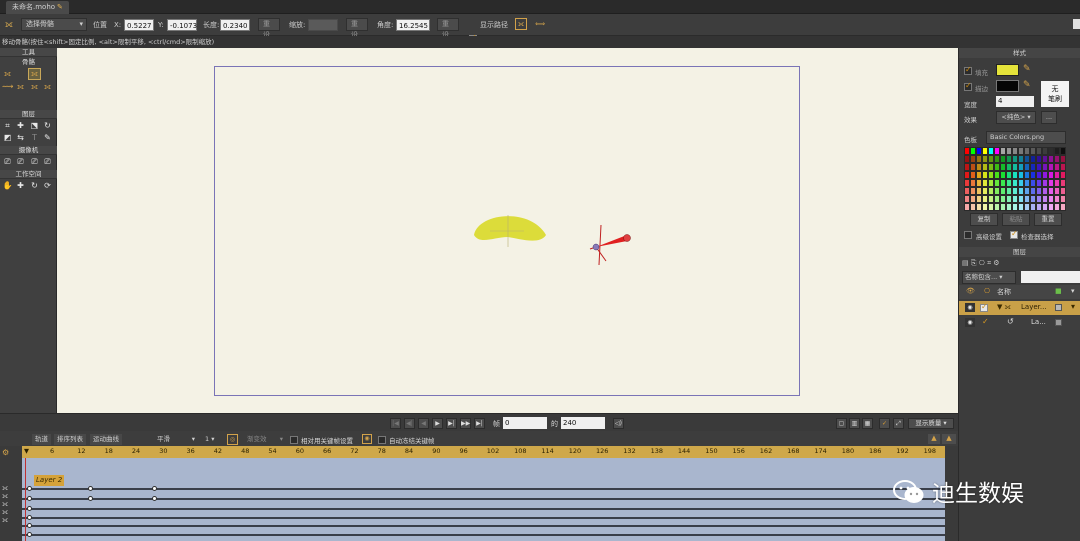  Describe the element at coordinates (7, 126) in the screenshot. I see `set-origin-icon: ⌗` at that location.